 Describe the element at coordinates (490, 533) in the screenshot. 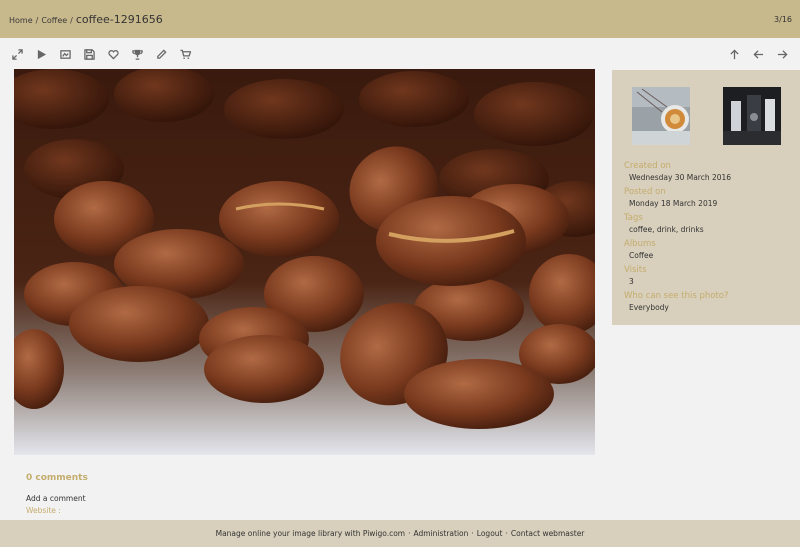

I see `footer-logout-link: Logout` at that location.